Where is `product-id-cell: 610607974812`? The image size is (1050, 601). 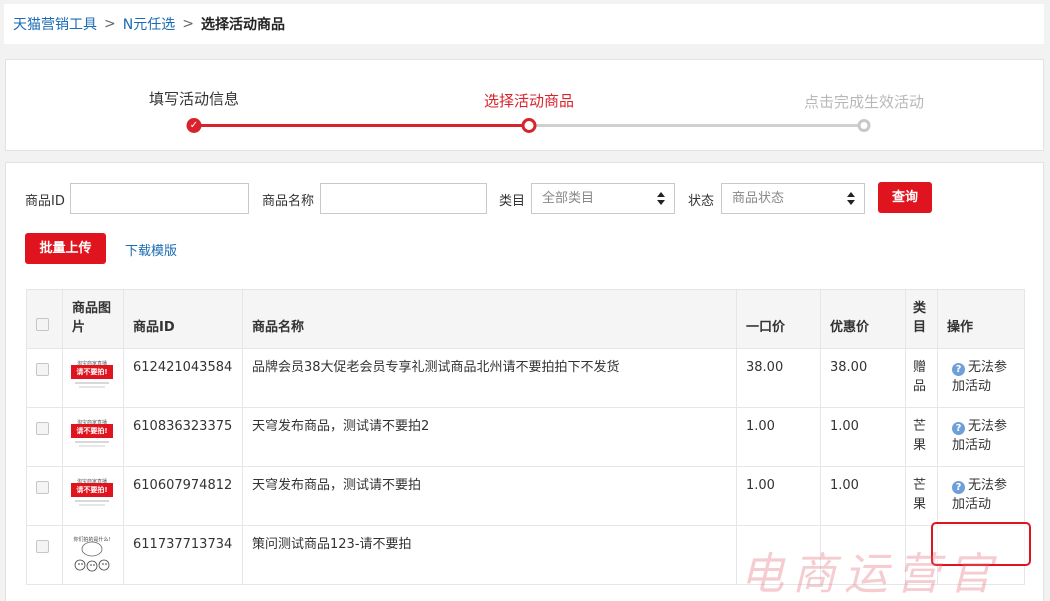
product-id-cell: 610607974812 is located at coordinates (183, 496).